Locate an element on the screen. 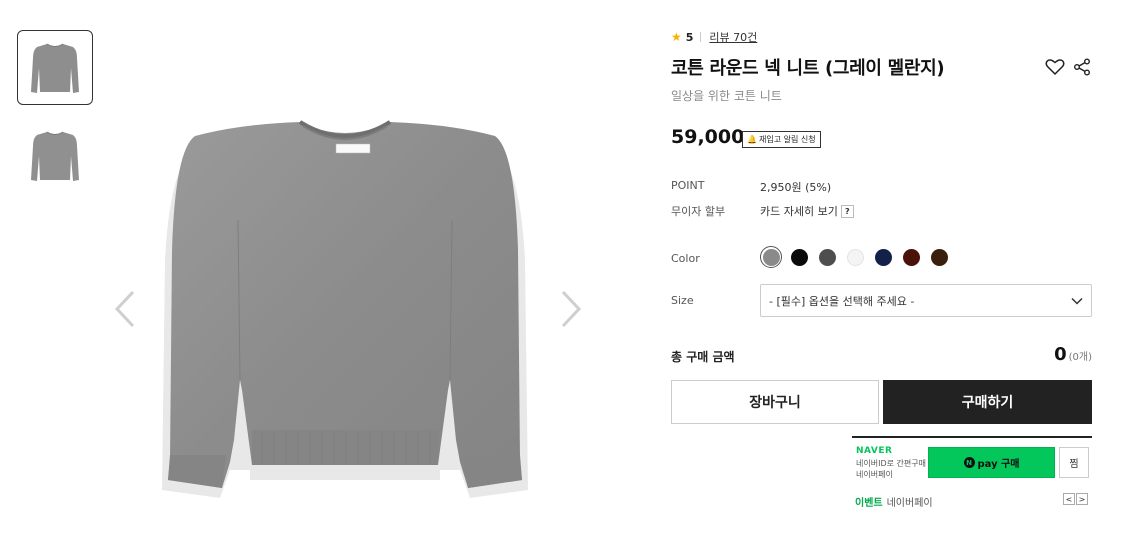 Image resolution: width=1125 pixels, height=545 pixels. color-swatch-gray is located at coordinates (771, 257).